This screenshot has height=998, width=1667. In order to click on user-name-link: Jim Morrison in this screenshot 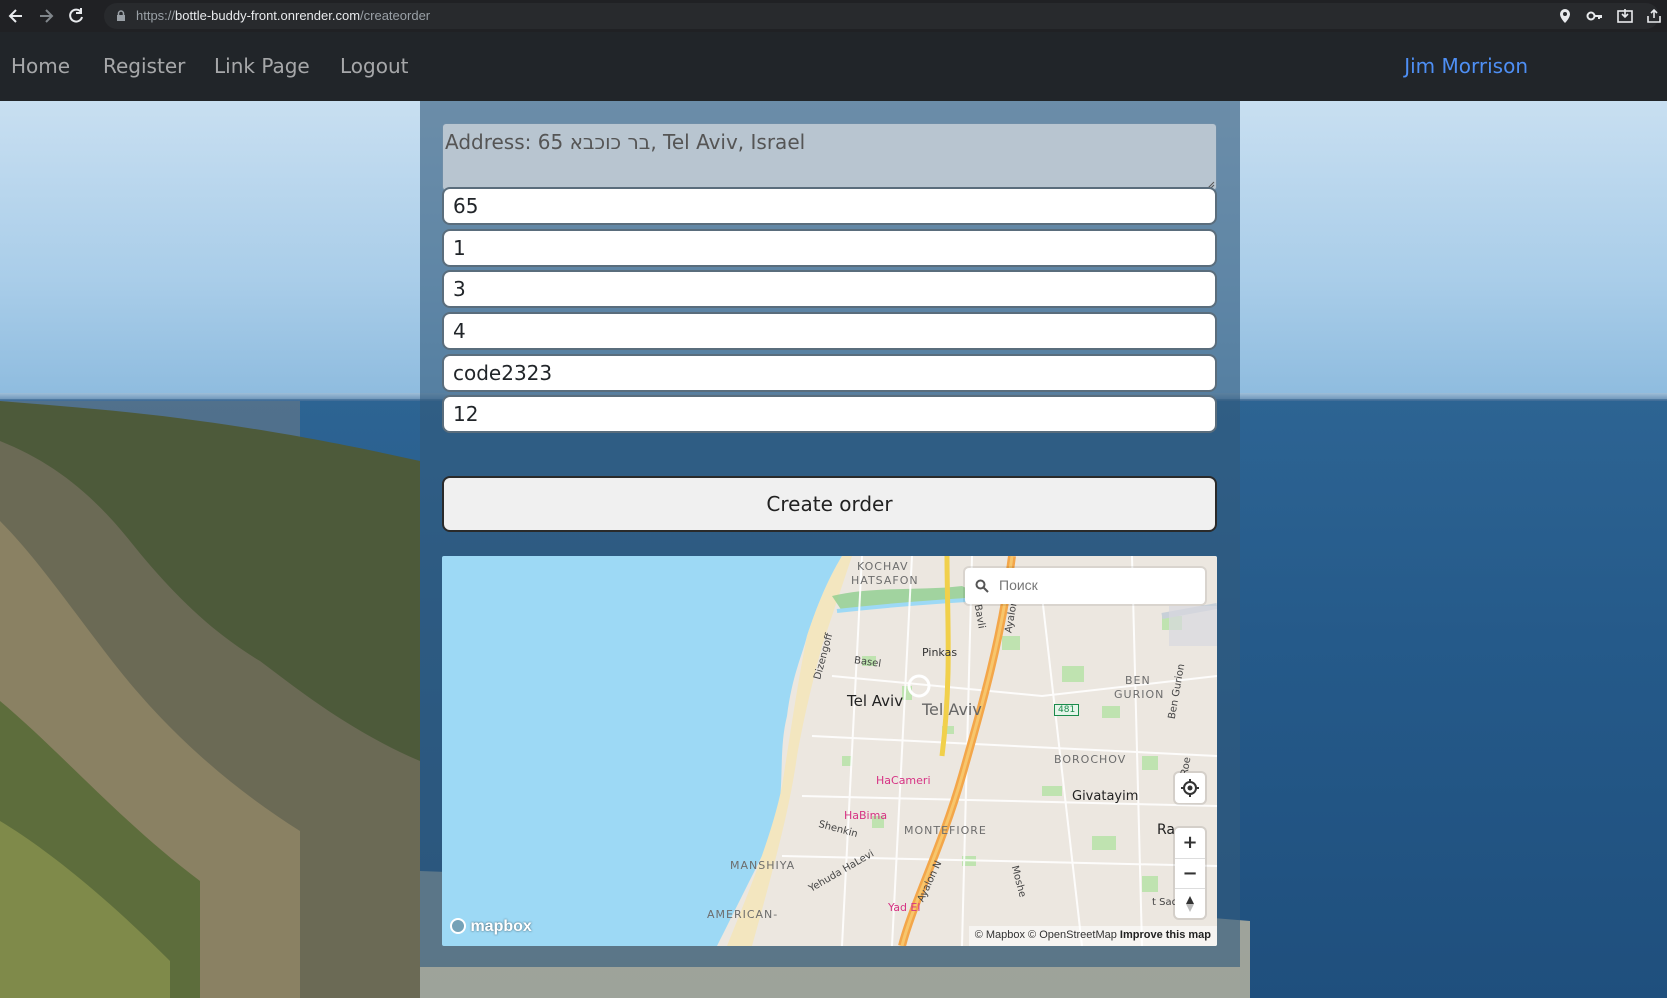, I will do `click(1466, 66)`.